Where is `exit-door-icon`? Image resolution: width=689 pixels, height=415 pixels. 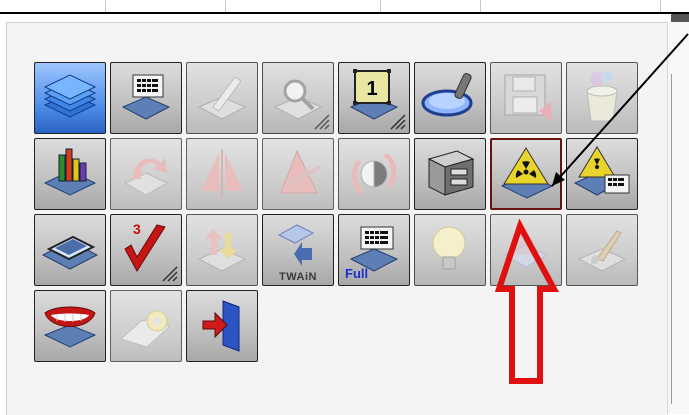
exit-door-icon is located at coordinates (221, 326).